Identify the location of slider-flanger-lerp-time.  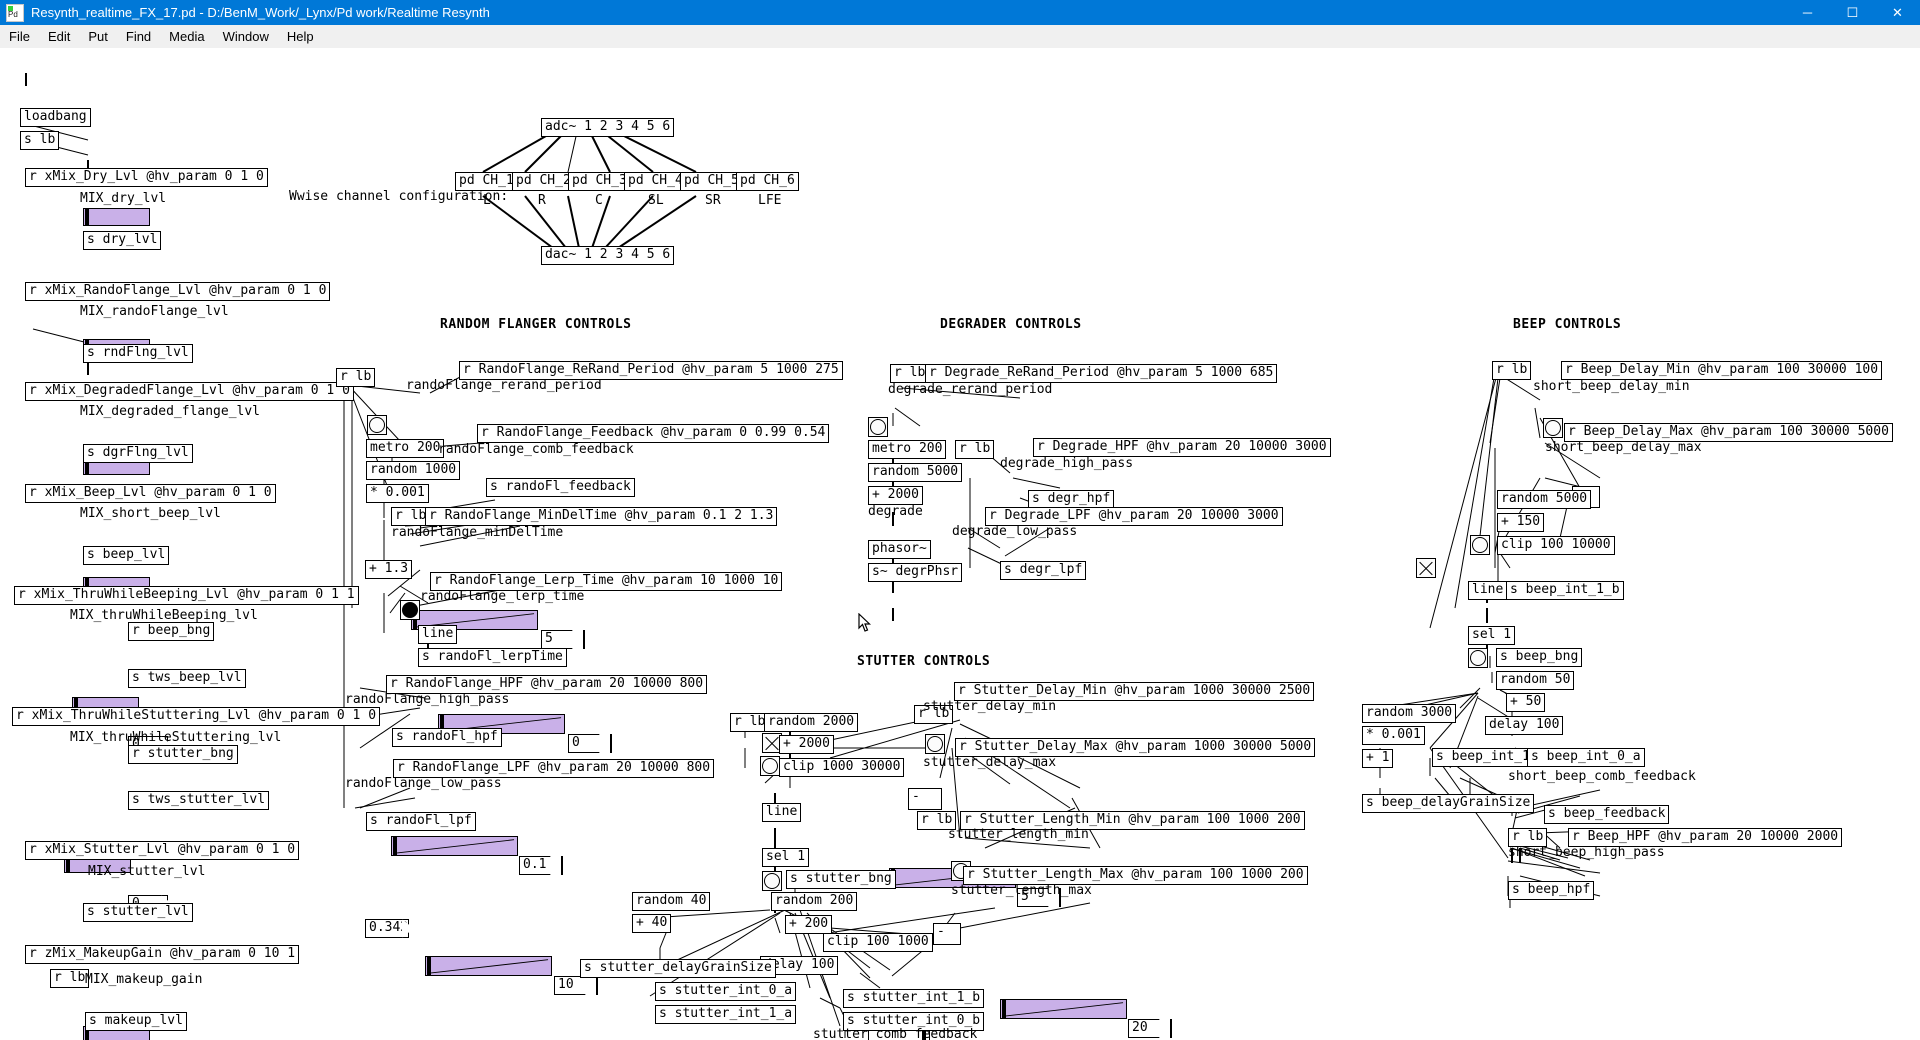
(488, 966).